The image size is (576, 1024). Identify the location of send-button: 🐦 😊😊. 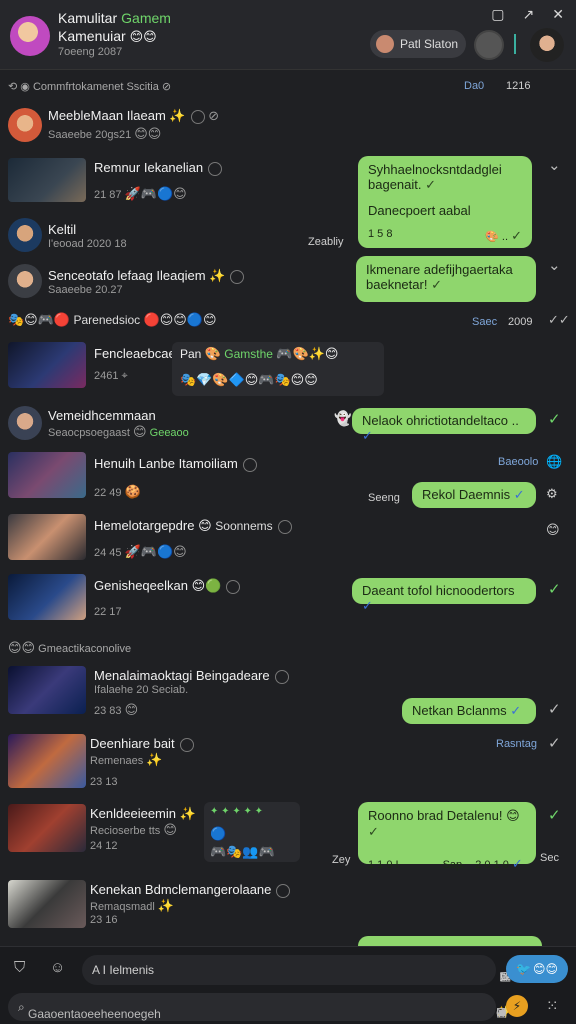
(537, 969).